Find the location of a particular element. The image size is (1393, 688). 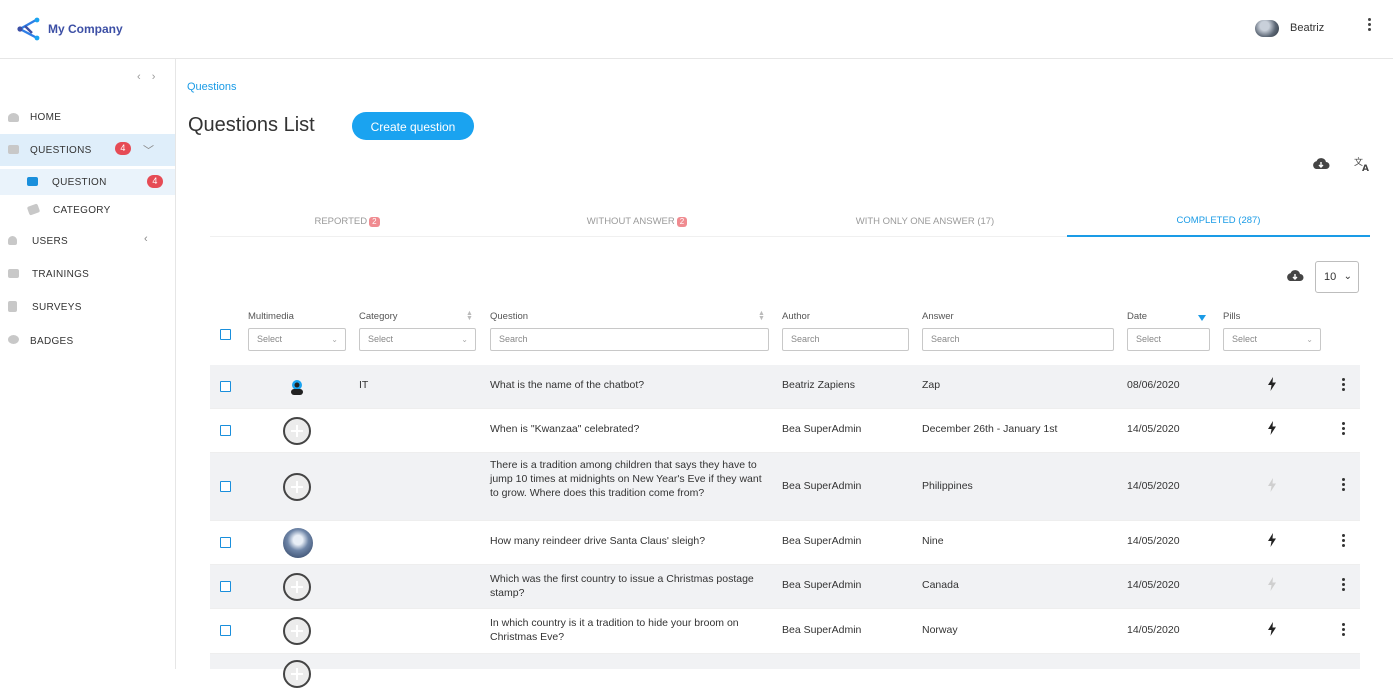

row-category: IT is located at coordinates (364, 385).